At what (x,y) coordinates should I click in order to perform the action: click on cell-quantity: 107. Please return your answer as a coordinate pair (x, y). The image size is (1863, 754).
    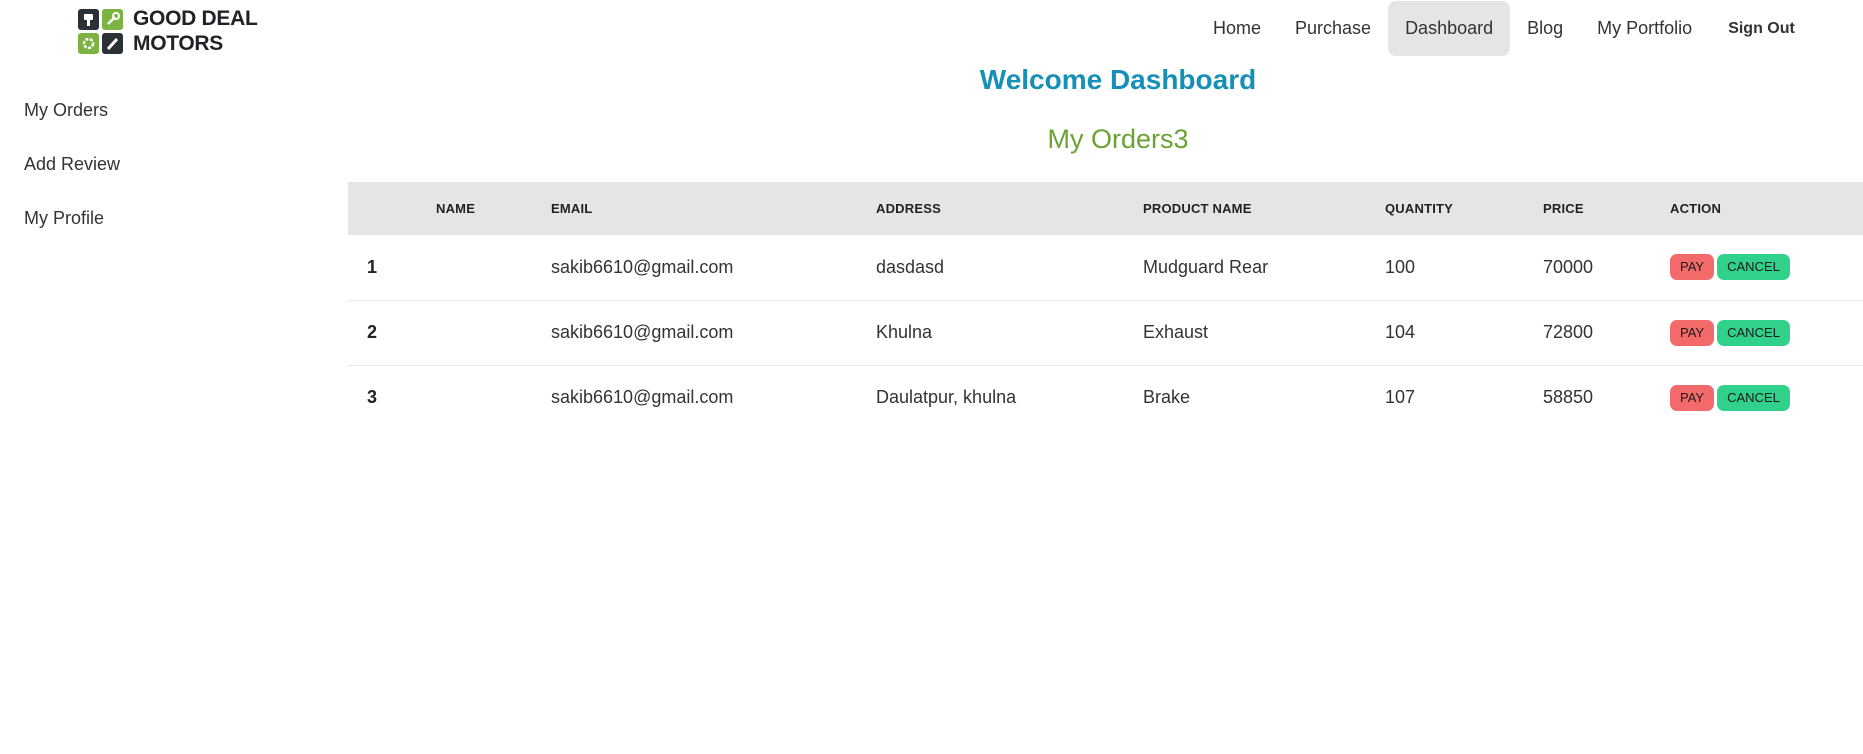
    Looking at the image, I should click on (1400, 397).